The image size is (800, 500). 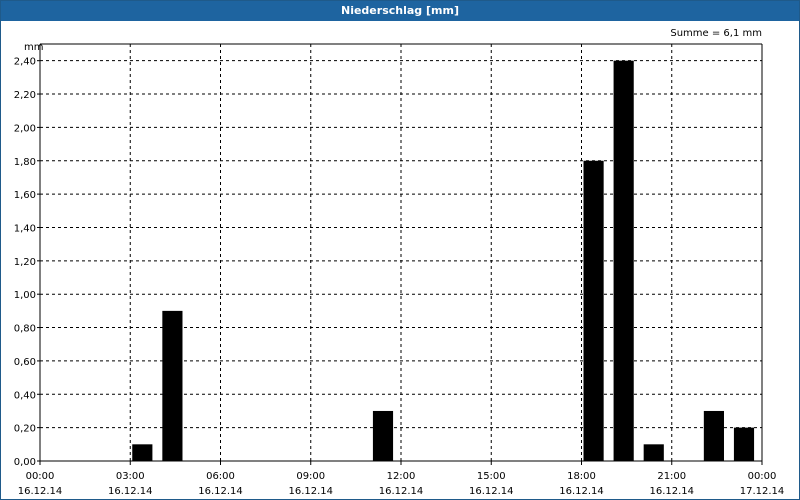 I want to click on sum-annotation: Summe = 6,1 mm, so click(x=716, y=33).